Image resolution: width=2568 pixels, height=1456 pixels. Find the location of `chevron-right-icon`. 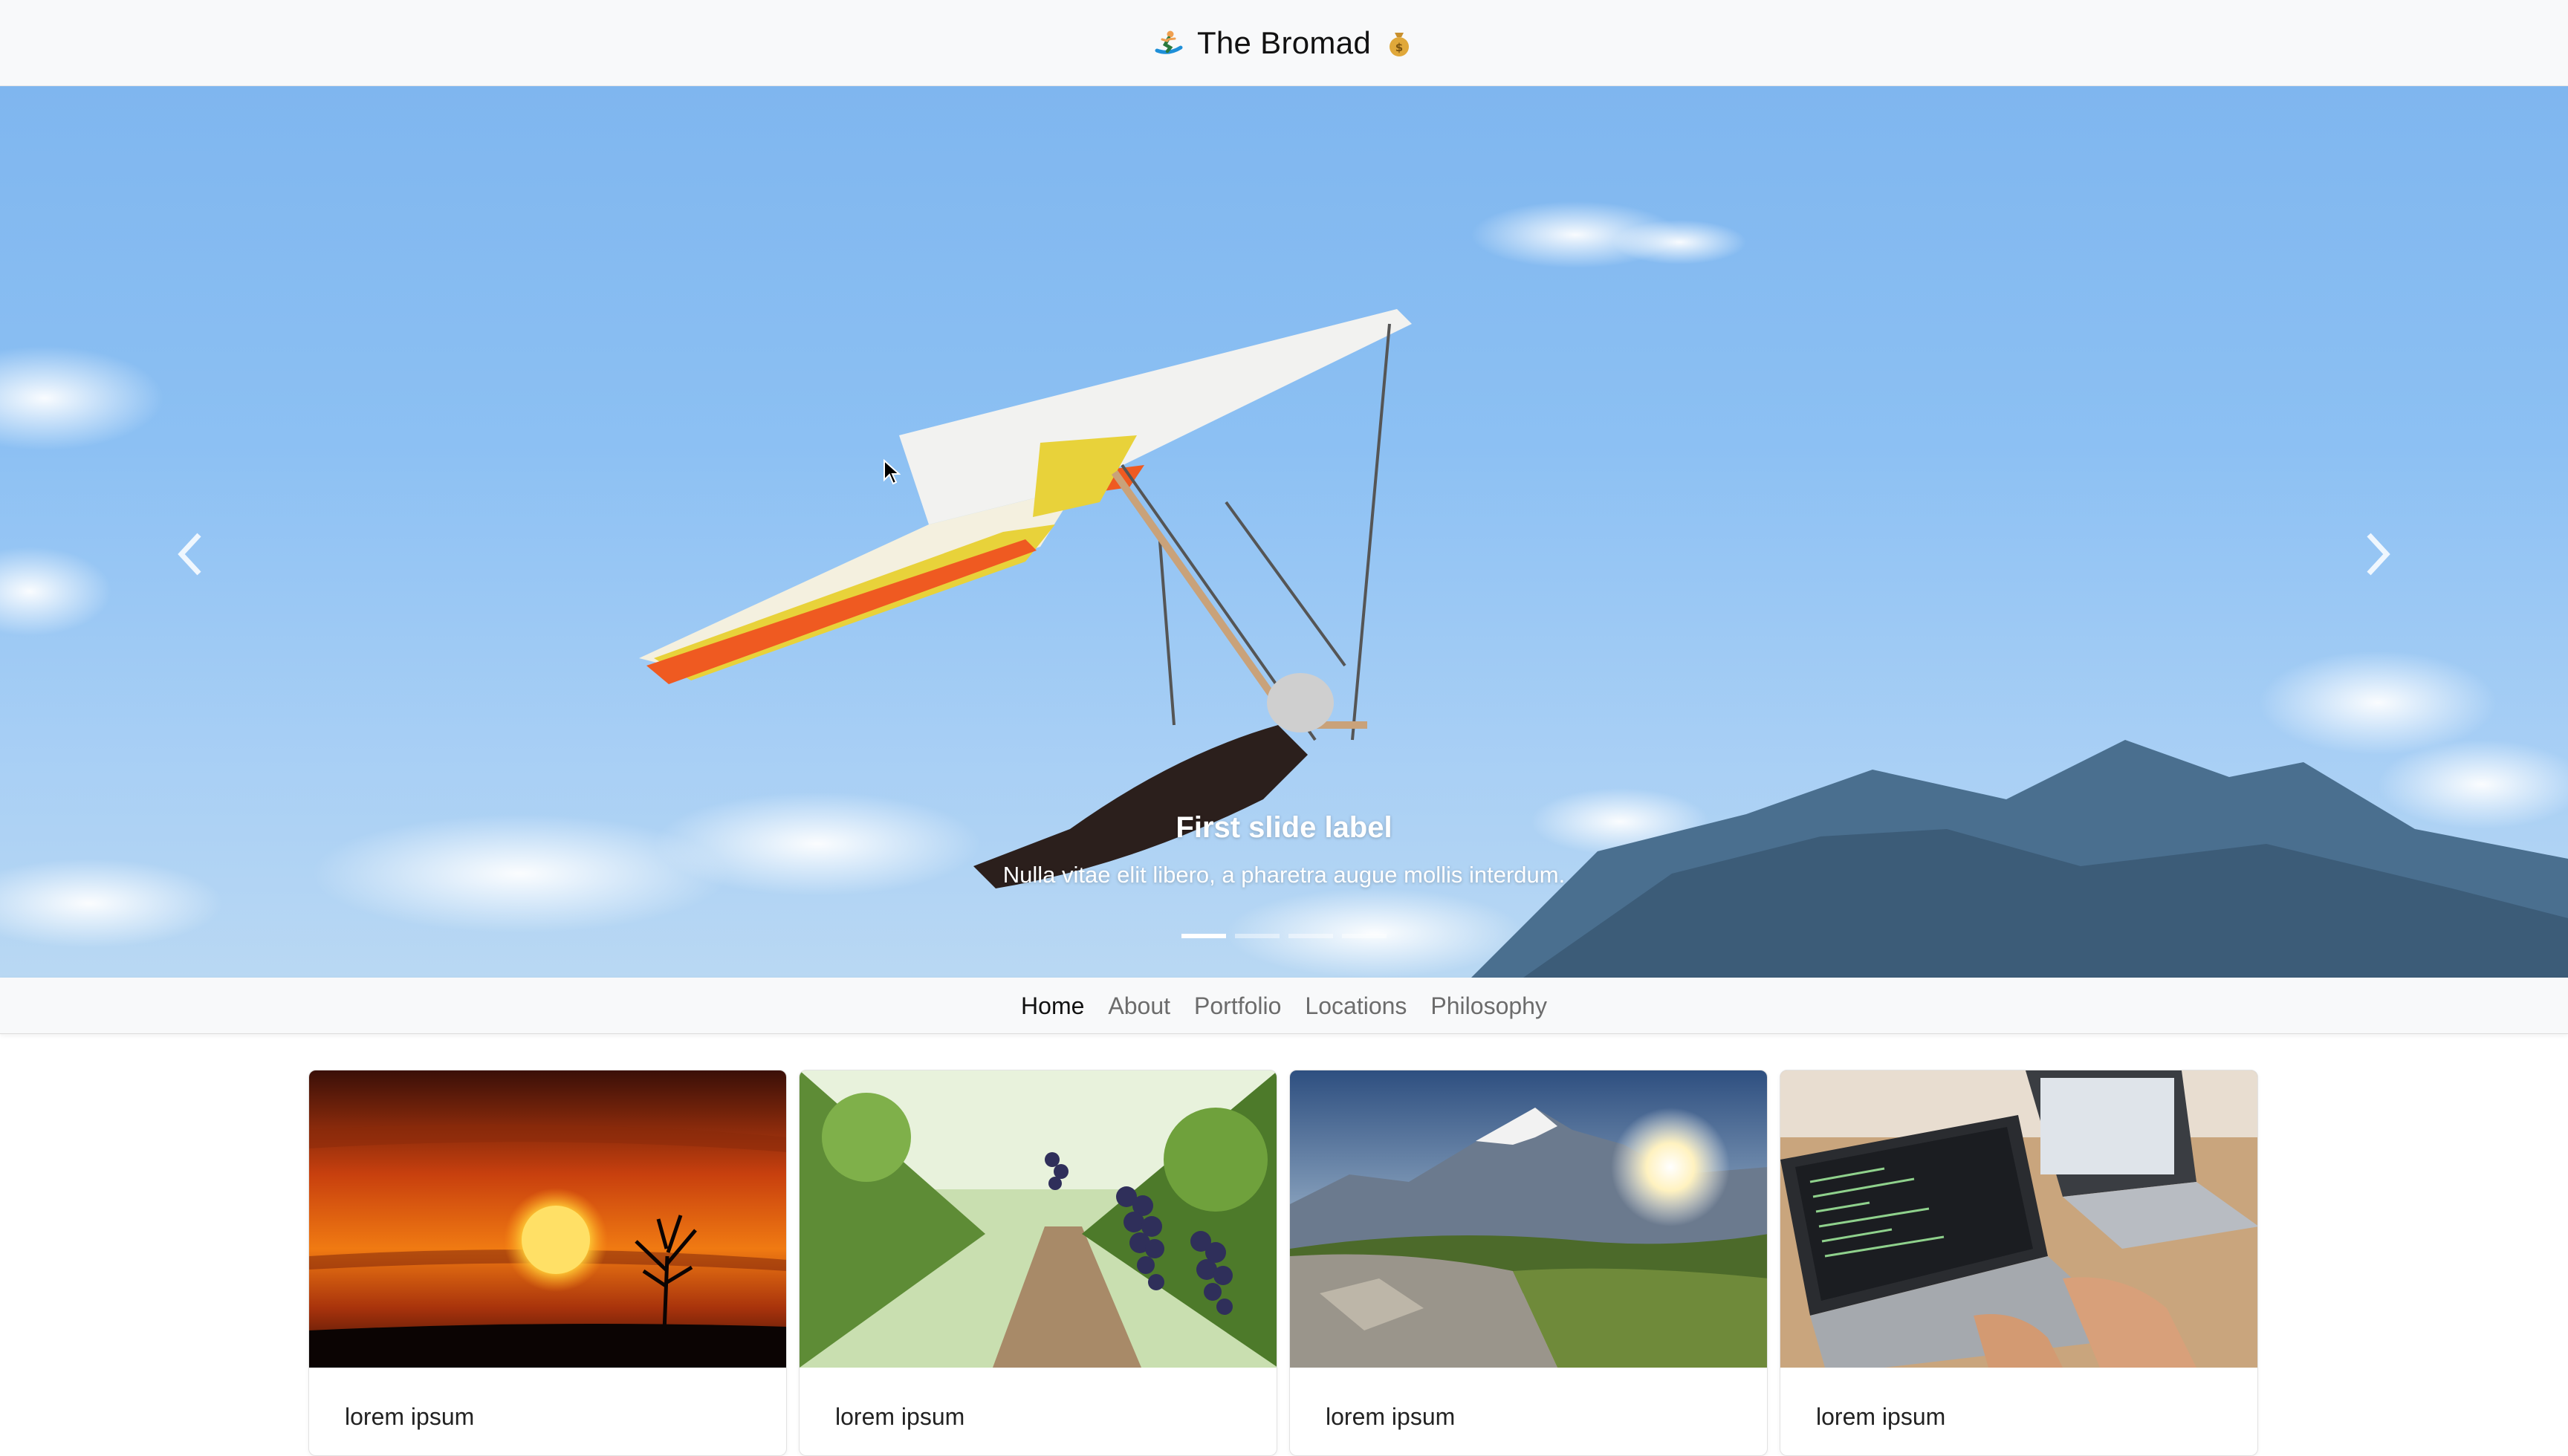

chevron-right-icon is located at coordinates (2378, 554).